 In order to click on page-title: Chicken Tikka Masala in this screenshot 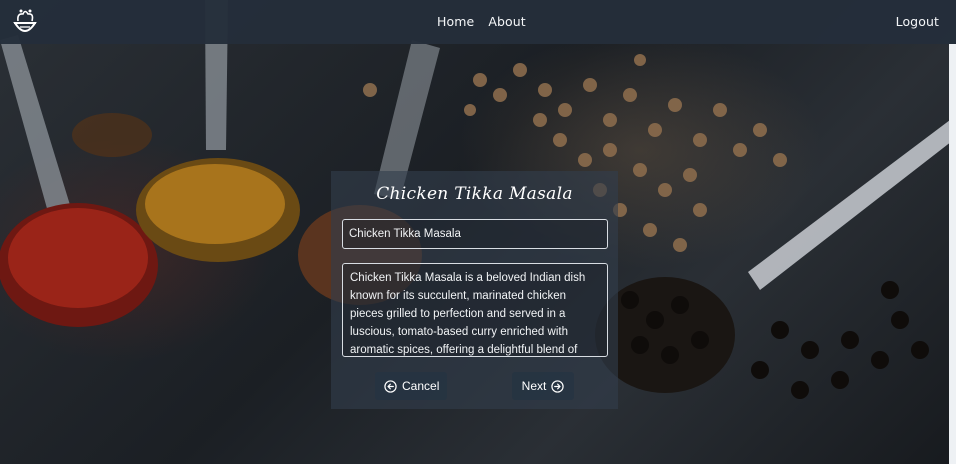, I will do `click(474, 194)`.